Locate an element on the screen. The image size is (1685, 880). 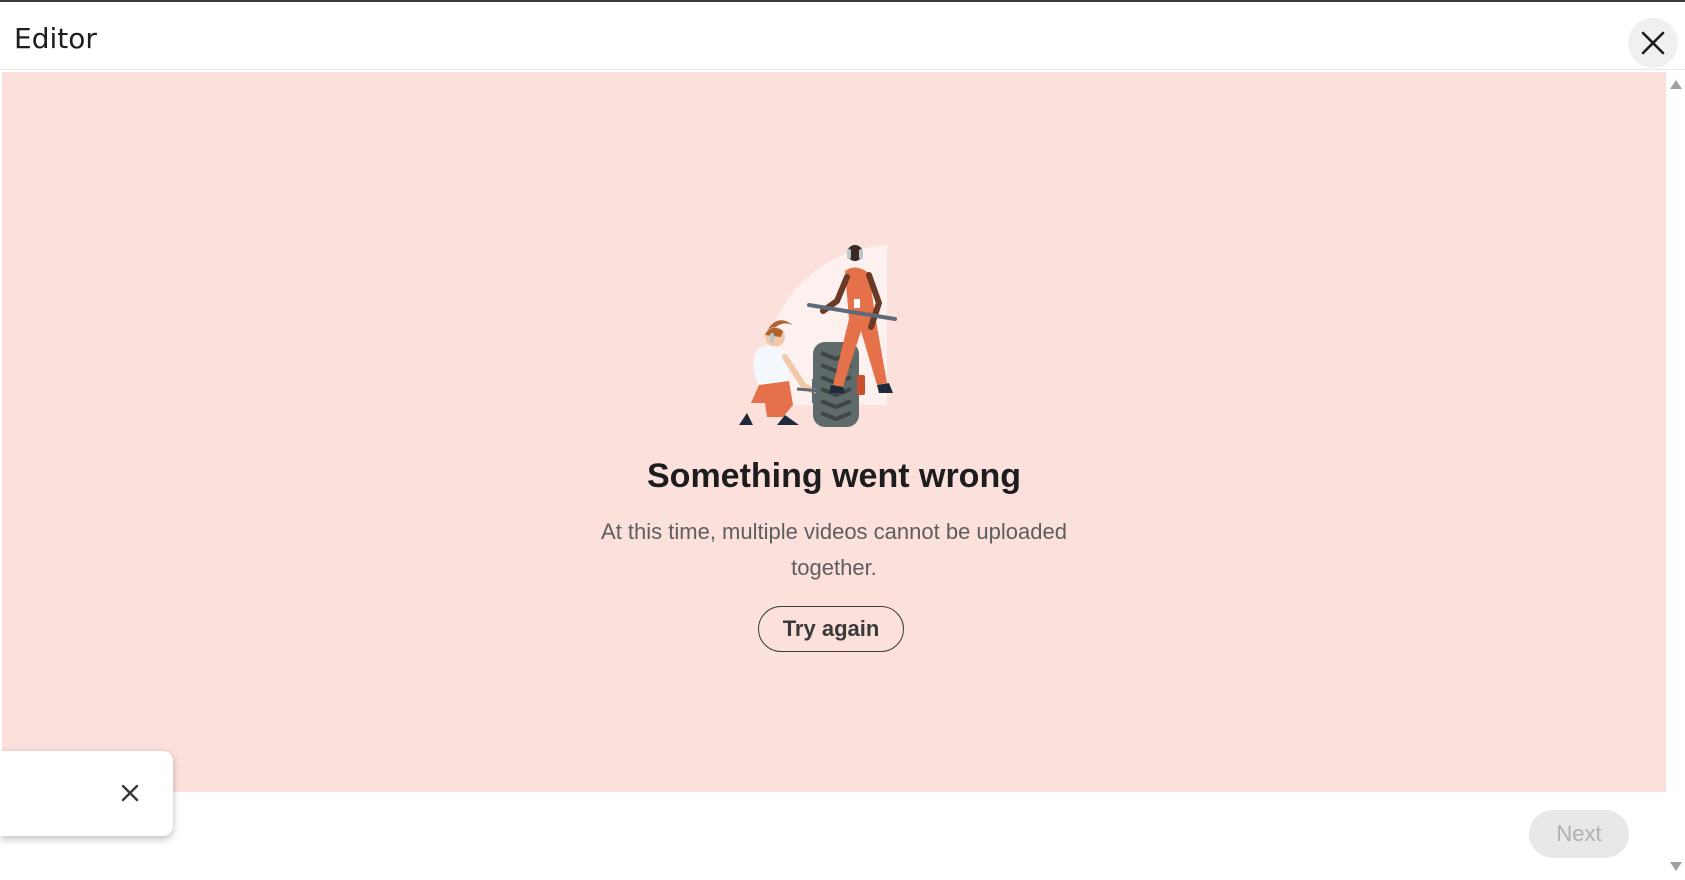
toast-notification is located at coordinates (86, 793).